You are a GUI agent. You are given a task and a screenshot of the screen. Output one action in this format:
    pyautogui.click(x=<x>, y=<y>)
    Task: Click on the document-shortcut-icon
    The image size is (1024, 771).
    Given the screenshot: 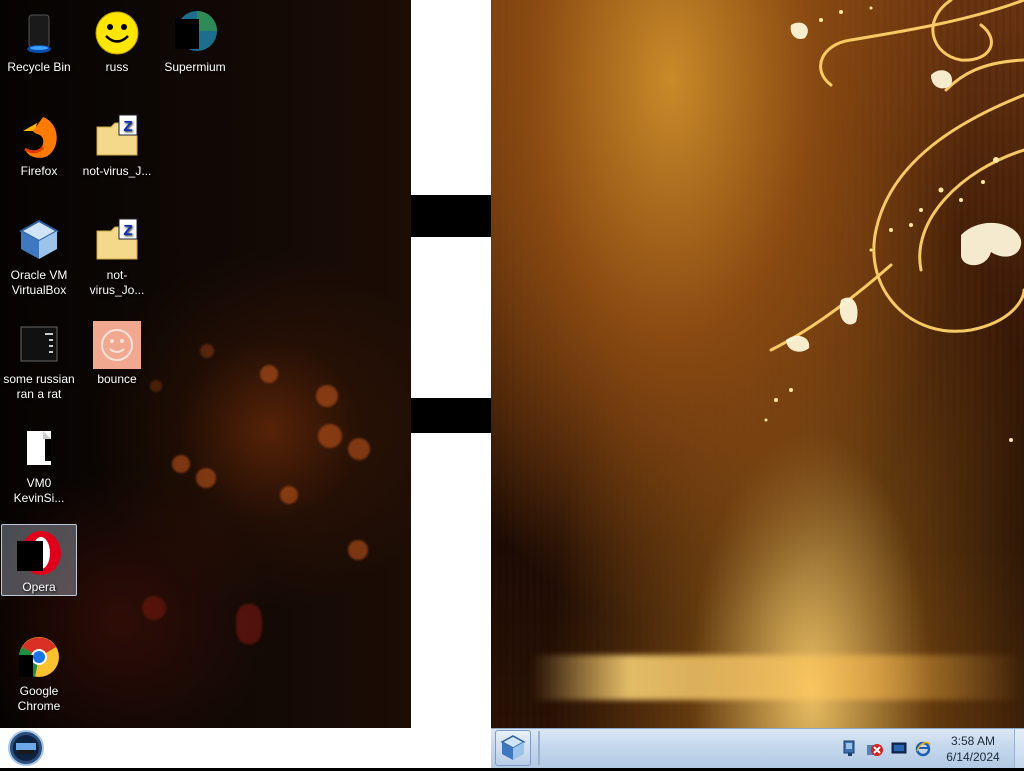 What is the action you would take?
    pyautogui.click(x=39, y=449)
    